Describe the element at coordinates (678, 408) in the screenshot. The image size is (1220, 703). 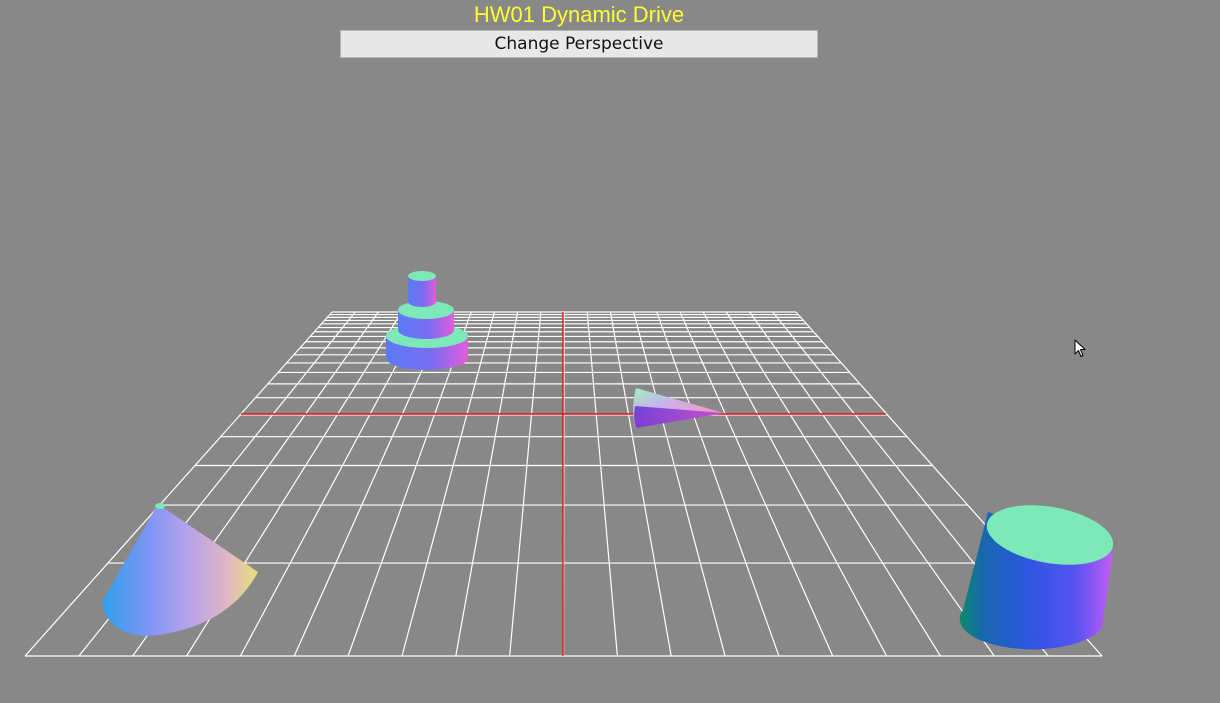
I see `small-cone` at that location.